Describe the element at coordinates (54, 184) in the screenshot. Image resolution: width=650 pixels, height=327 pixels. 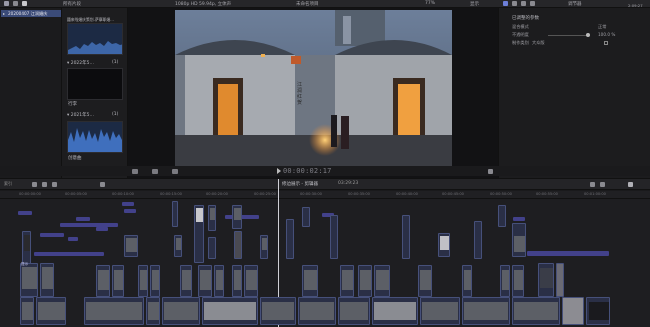
I see `overwrite-icon` at that location.